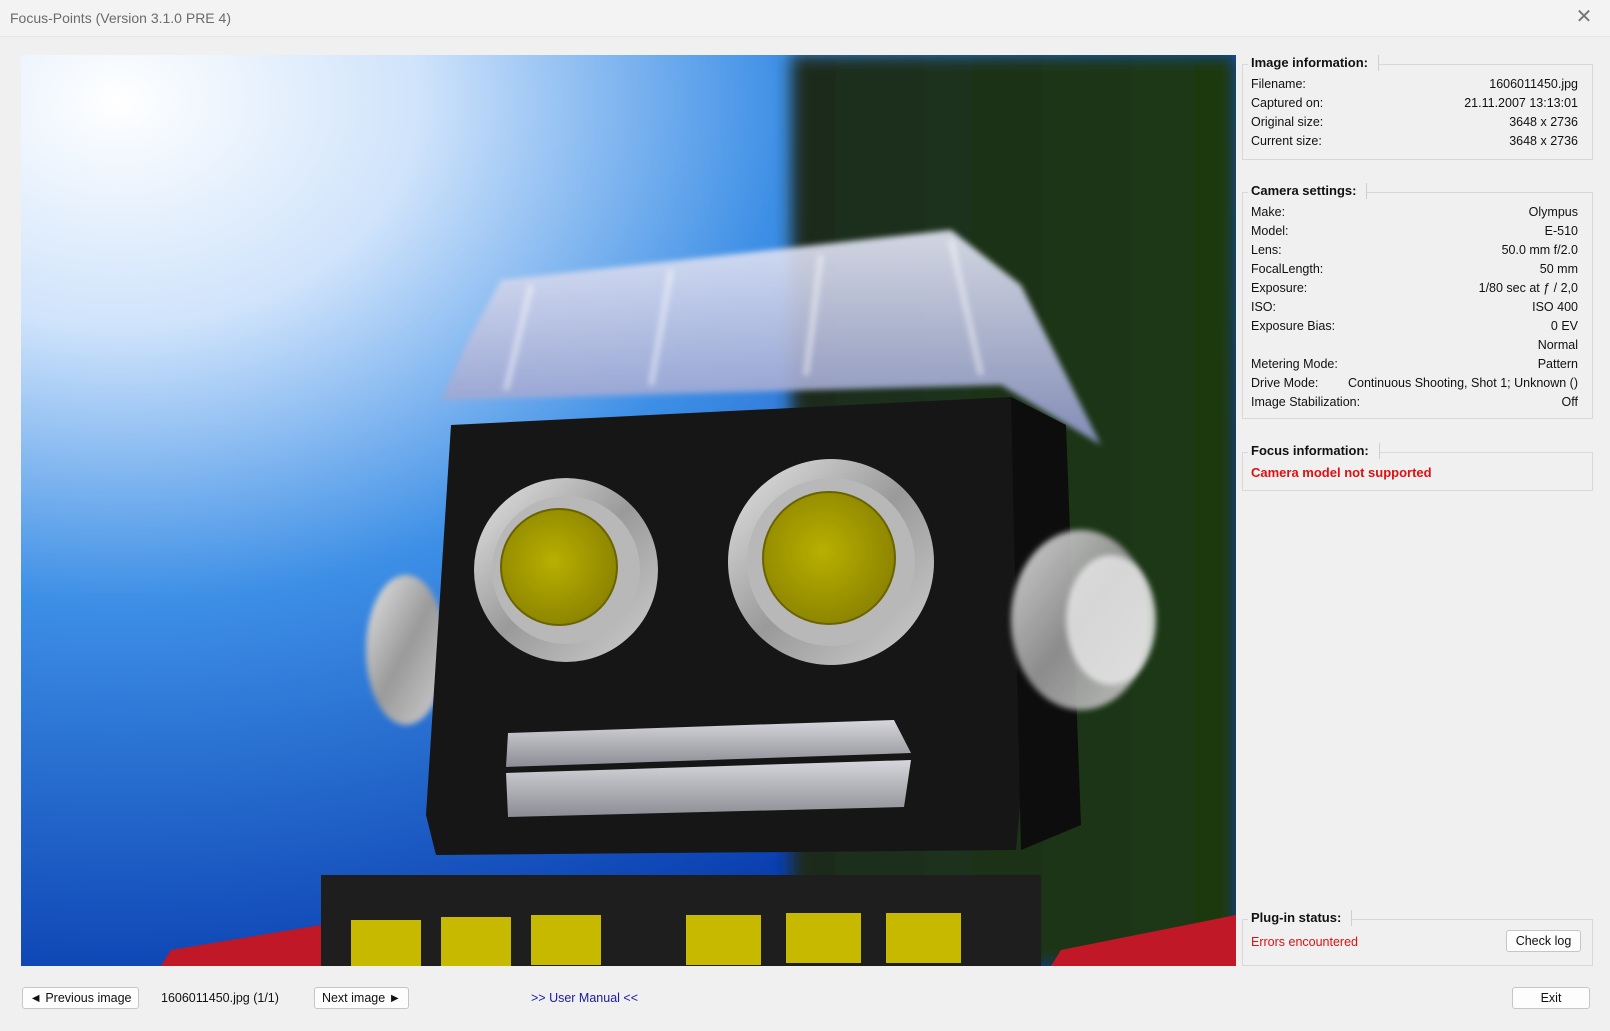  Describe the element at coordinates (1584, 18) in the screenshot. I see `close-icon: ✕` at that location.